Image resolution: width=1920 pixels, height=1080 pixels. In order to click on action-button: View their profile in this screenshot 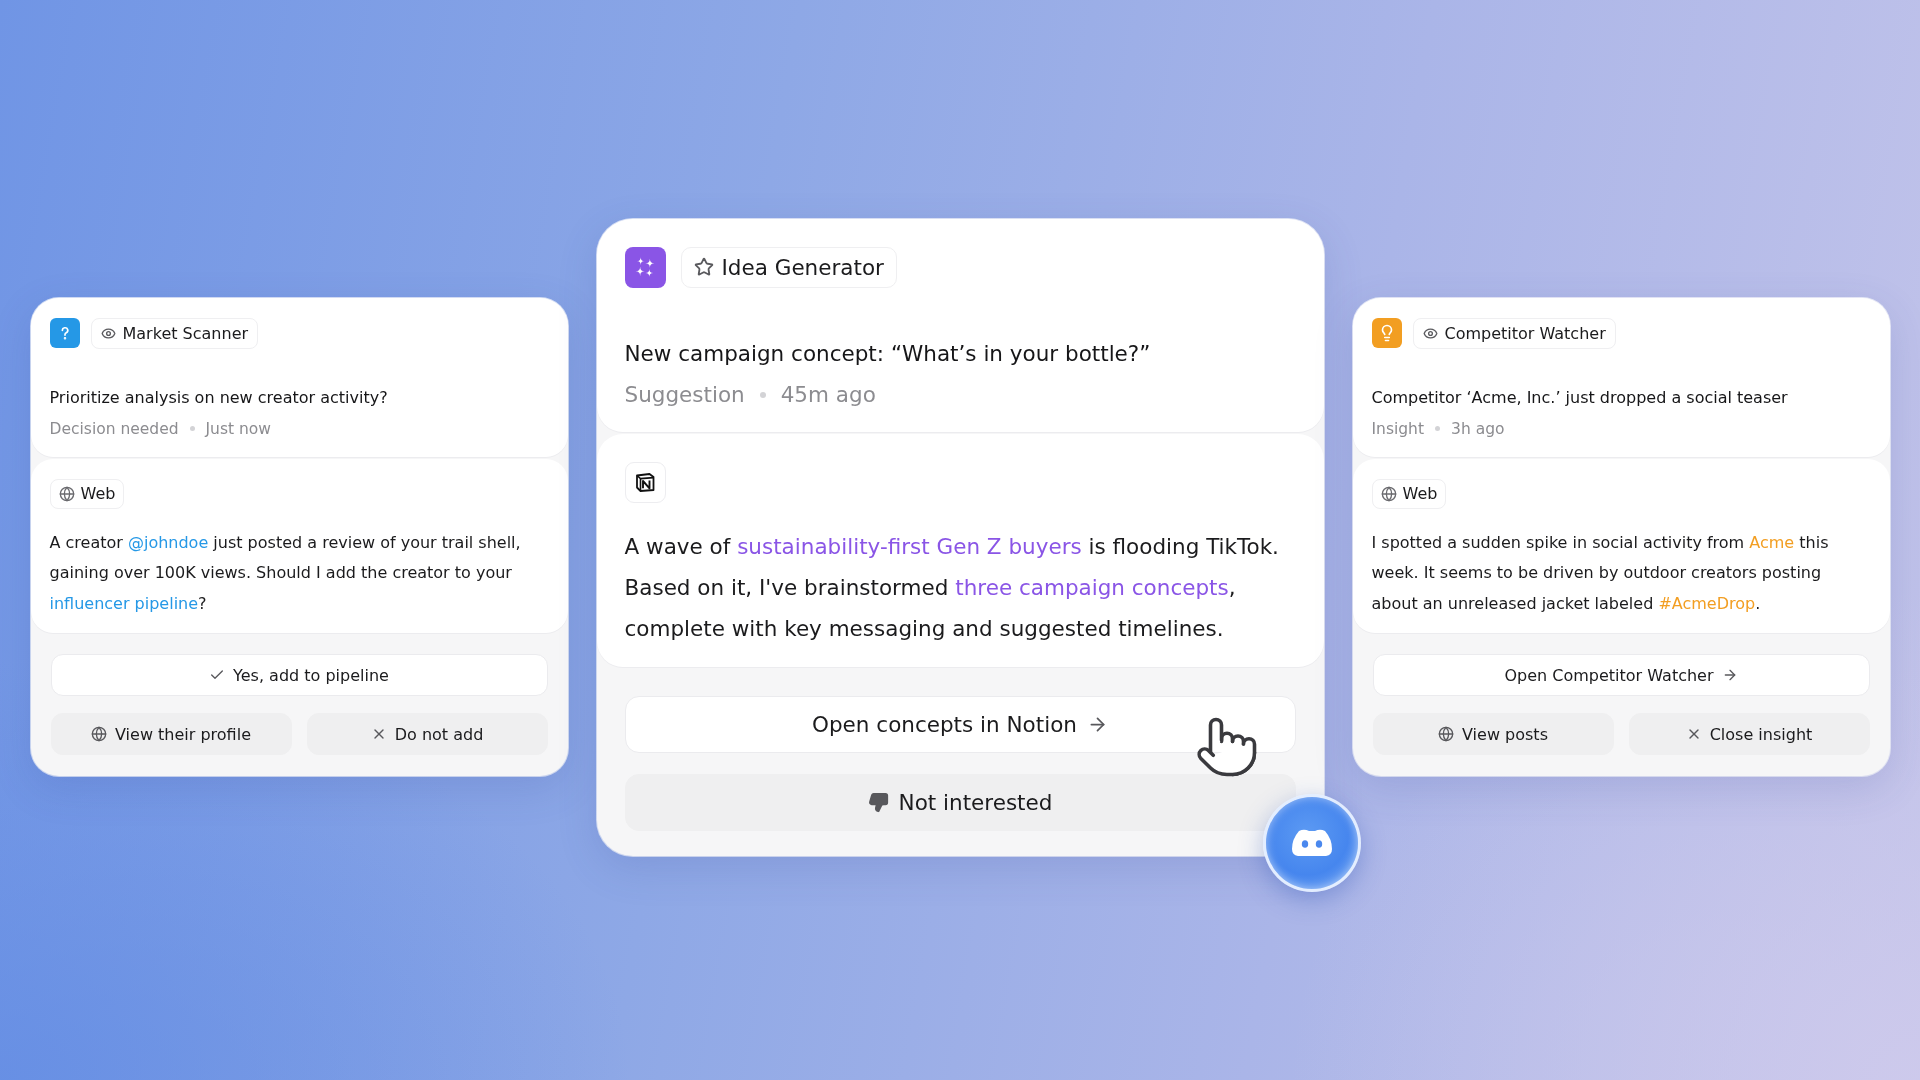, I will do `click(171, 734)`.